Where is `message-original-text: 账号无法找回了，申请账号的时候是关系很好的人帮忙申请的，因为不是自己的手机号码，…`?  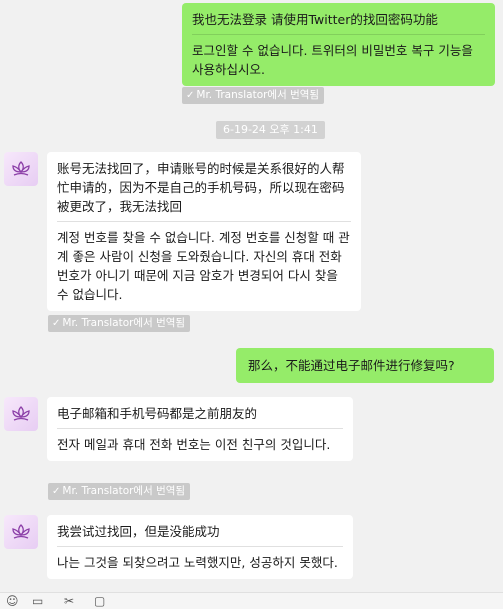
message-original-text: 账号无法找回了，申请账号的时候是关系很好的人帮忙申请的，因为不是自己的手机号码，… is located at coordinates (201, 187).